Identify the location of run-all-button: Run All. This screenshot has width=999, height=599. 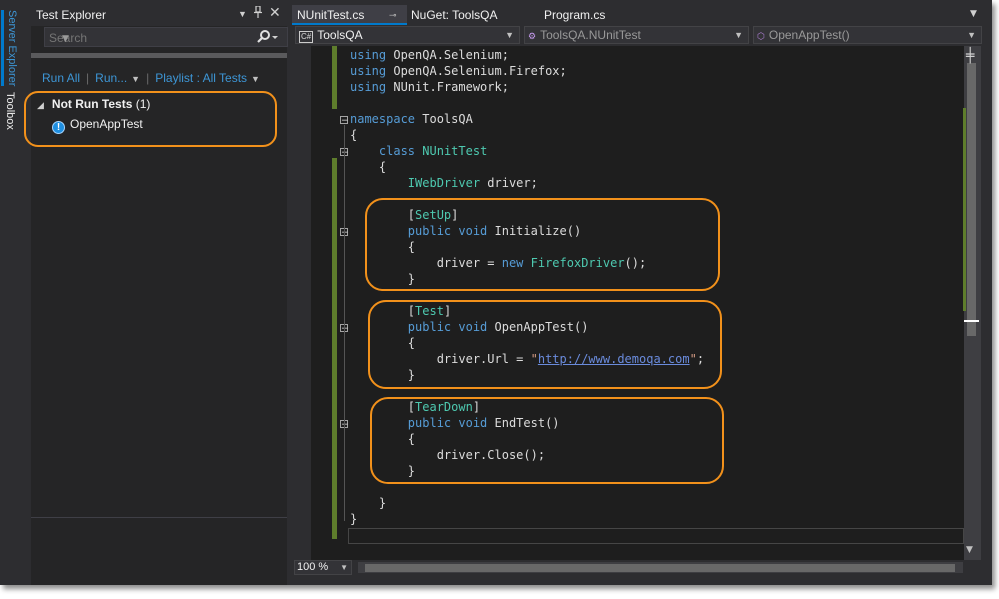
(61, 78).